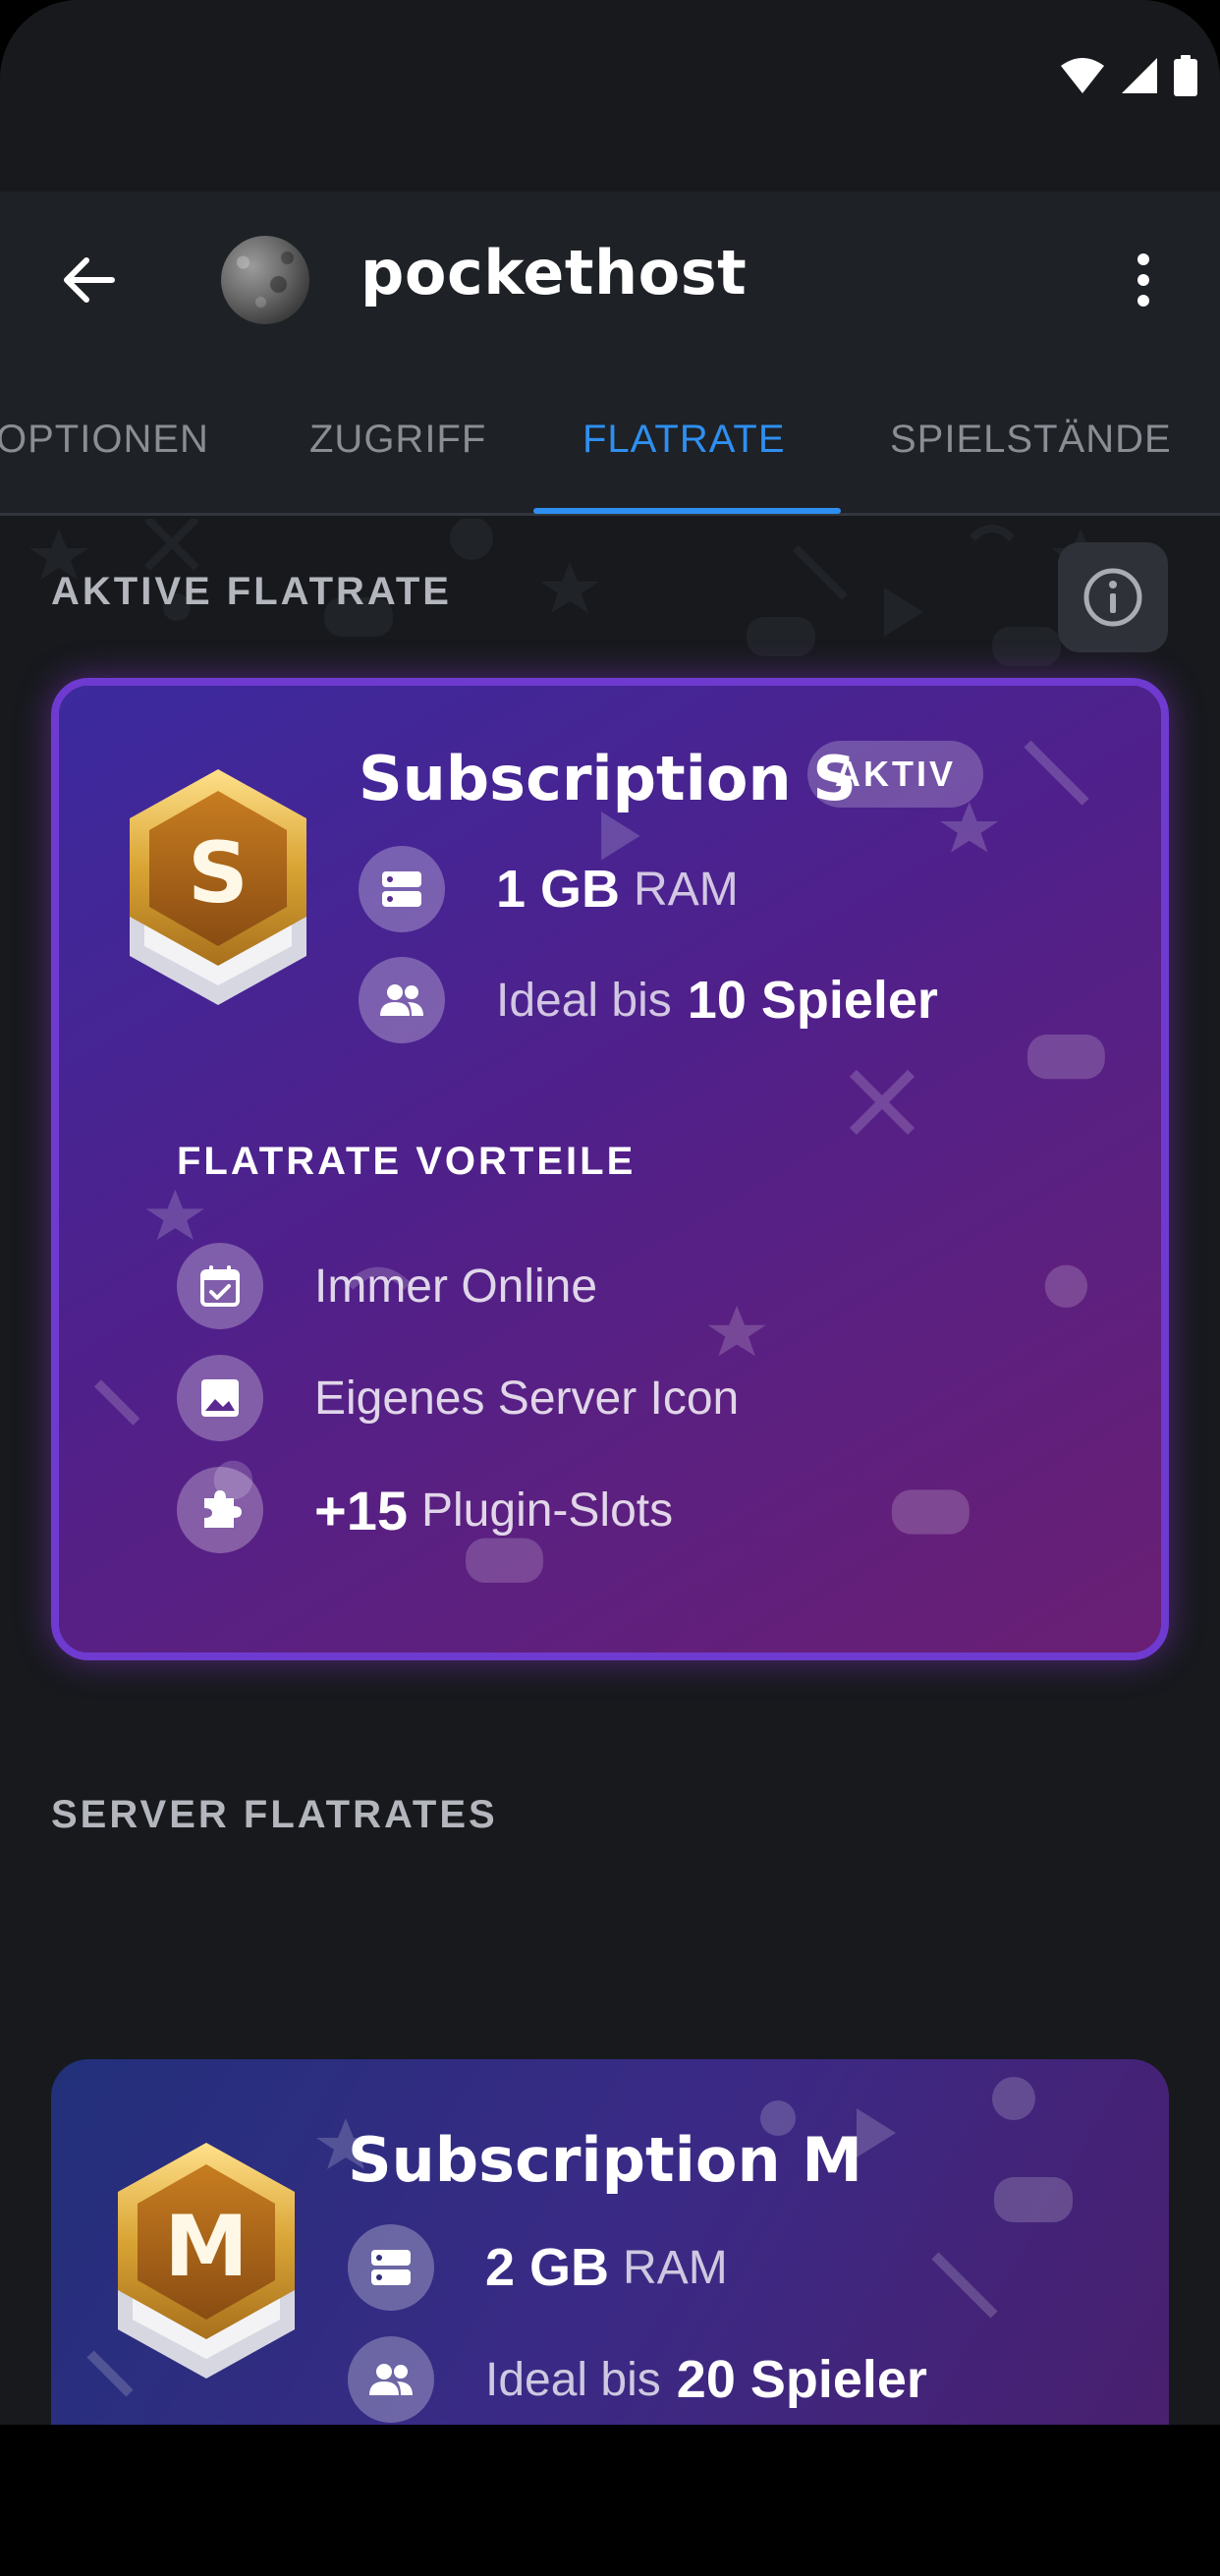 This screenshot has width=1220, height=2576. Describe the element at coordinates (801, 2379) in the screenshot. I see `players-value: 20 Spieler` at that location.